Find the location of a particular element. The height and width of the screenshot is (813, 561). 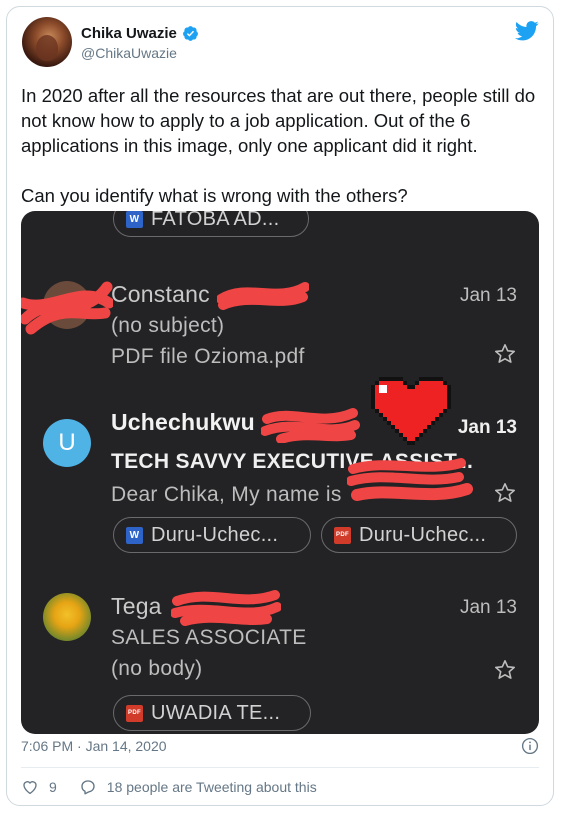

sender-avatar is located at coordinates (67, 617).